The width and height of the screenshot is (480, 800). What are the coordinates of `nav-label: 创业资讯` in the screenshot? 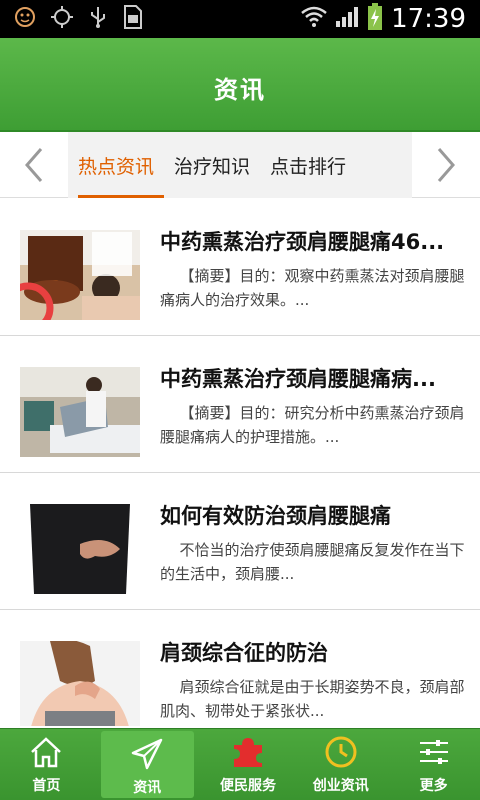 It's located at (340, 786).